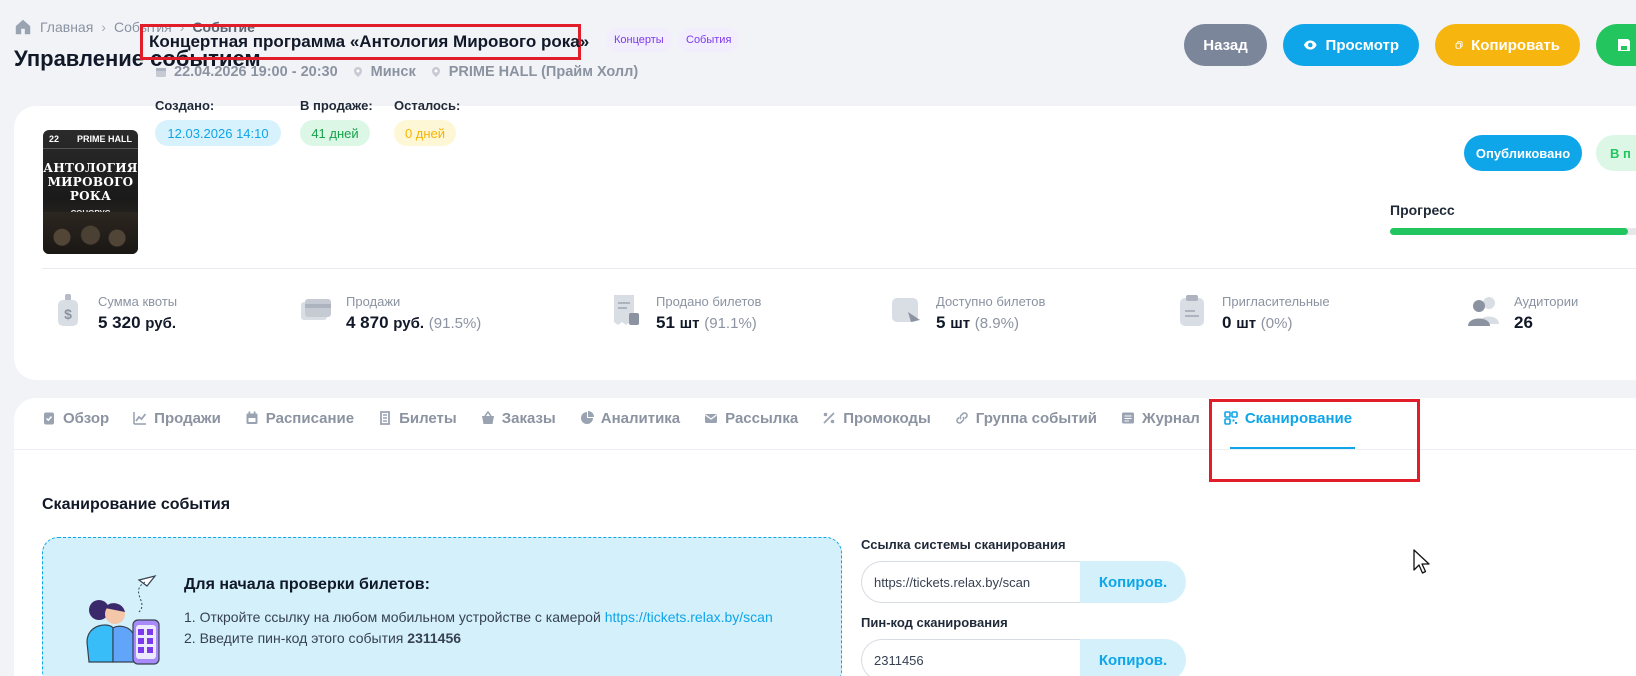  Describe the element at coordinates (1276, 301) in the screenshot. I see `kpi-invitations-label: Пригласительные` at that location.